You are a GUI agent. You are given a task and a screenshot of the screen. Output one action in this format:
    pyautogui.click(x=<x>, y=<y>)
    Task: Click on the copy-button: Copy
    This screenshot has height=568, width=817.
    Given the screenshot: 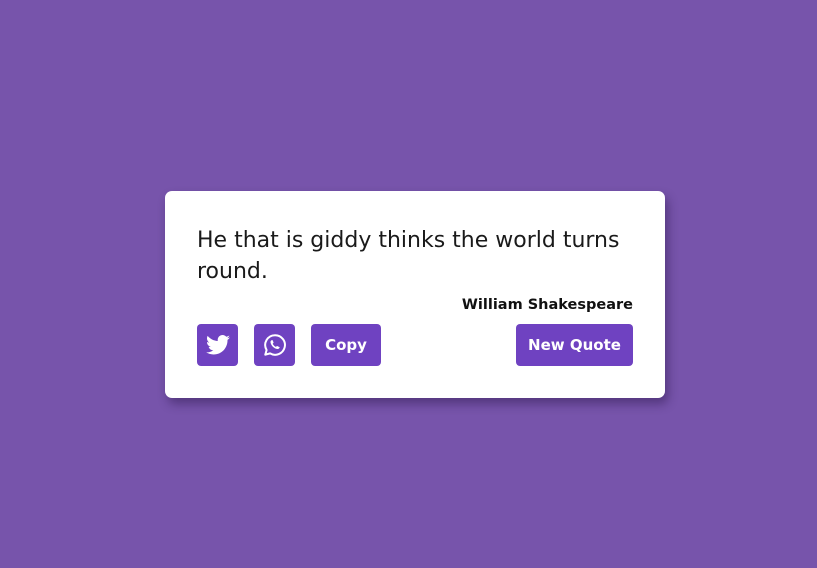 What is the action you would take?
    pyautogui.click(x=346, y=345)
    